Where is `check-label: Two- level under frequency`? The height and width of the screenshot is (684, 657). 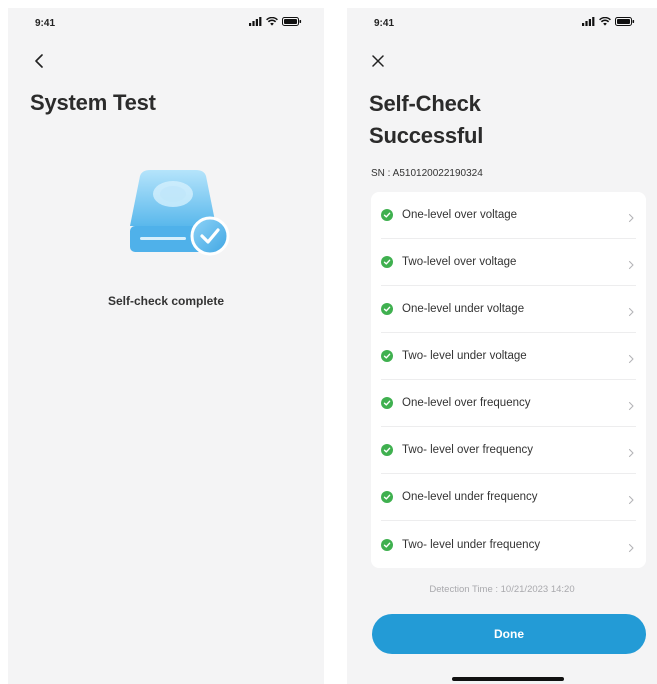 check-label: Two- level under frequency is located at coordinates (471, 544).